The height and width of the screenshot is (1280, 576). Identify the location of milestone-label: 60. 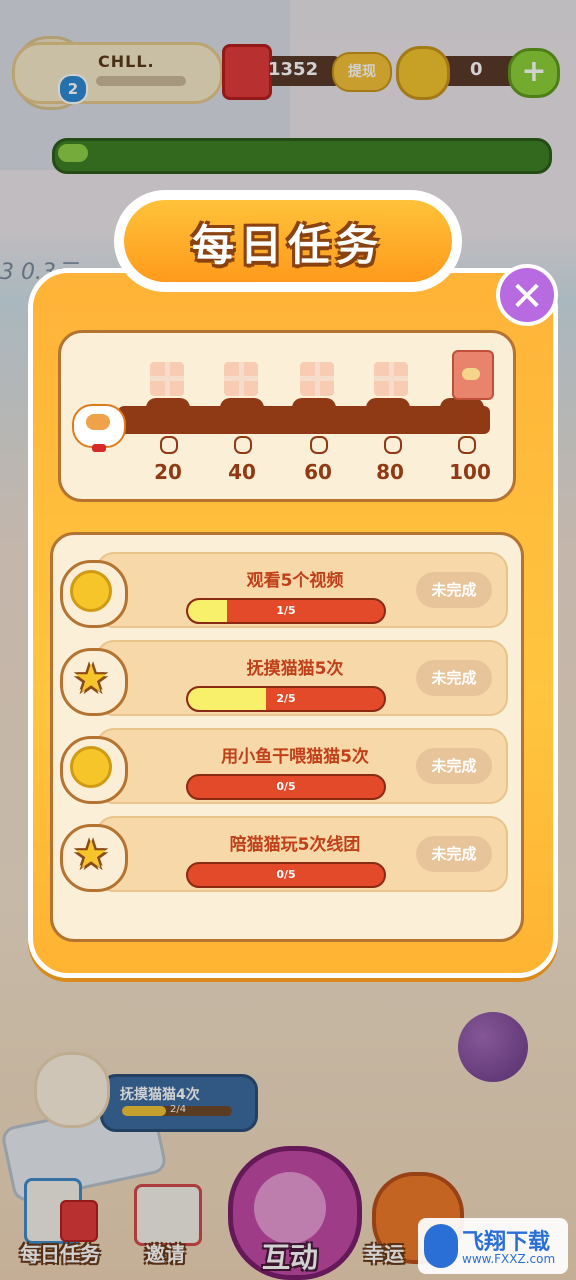
(318, 472).